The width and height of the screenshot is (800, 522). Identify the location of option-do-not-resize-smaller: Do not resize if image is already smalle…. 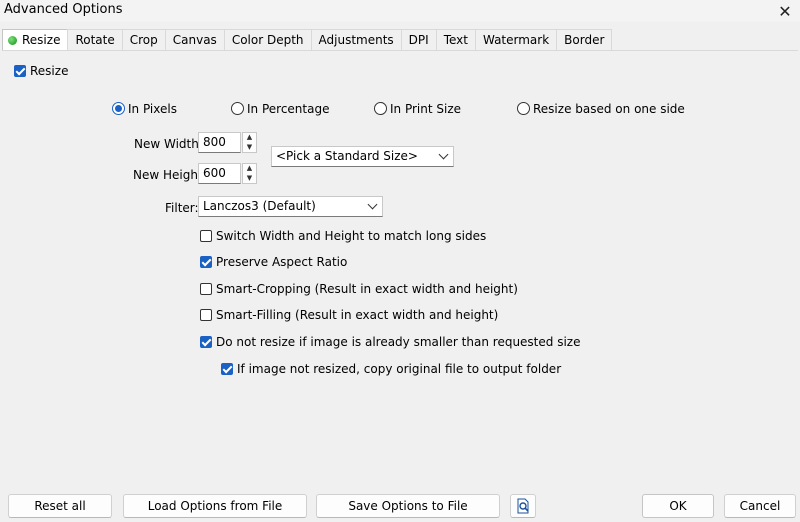
(390, 342).